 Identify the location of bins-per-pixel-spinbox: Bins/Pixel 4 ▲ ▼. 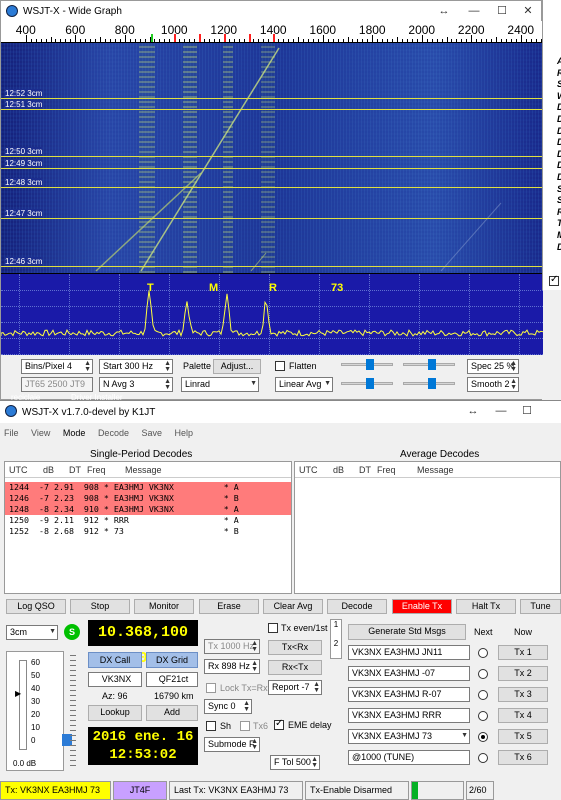
(57, 366).